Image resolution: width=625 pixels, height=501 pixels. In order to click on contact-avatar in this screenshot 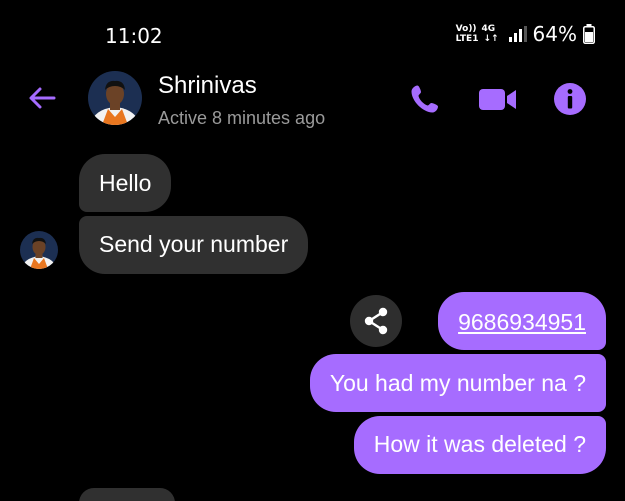, I will do `click(115, 98)`.